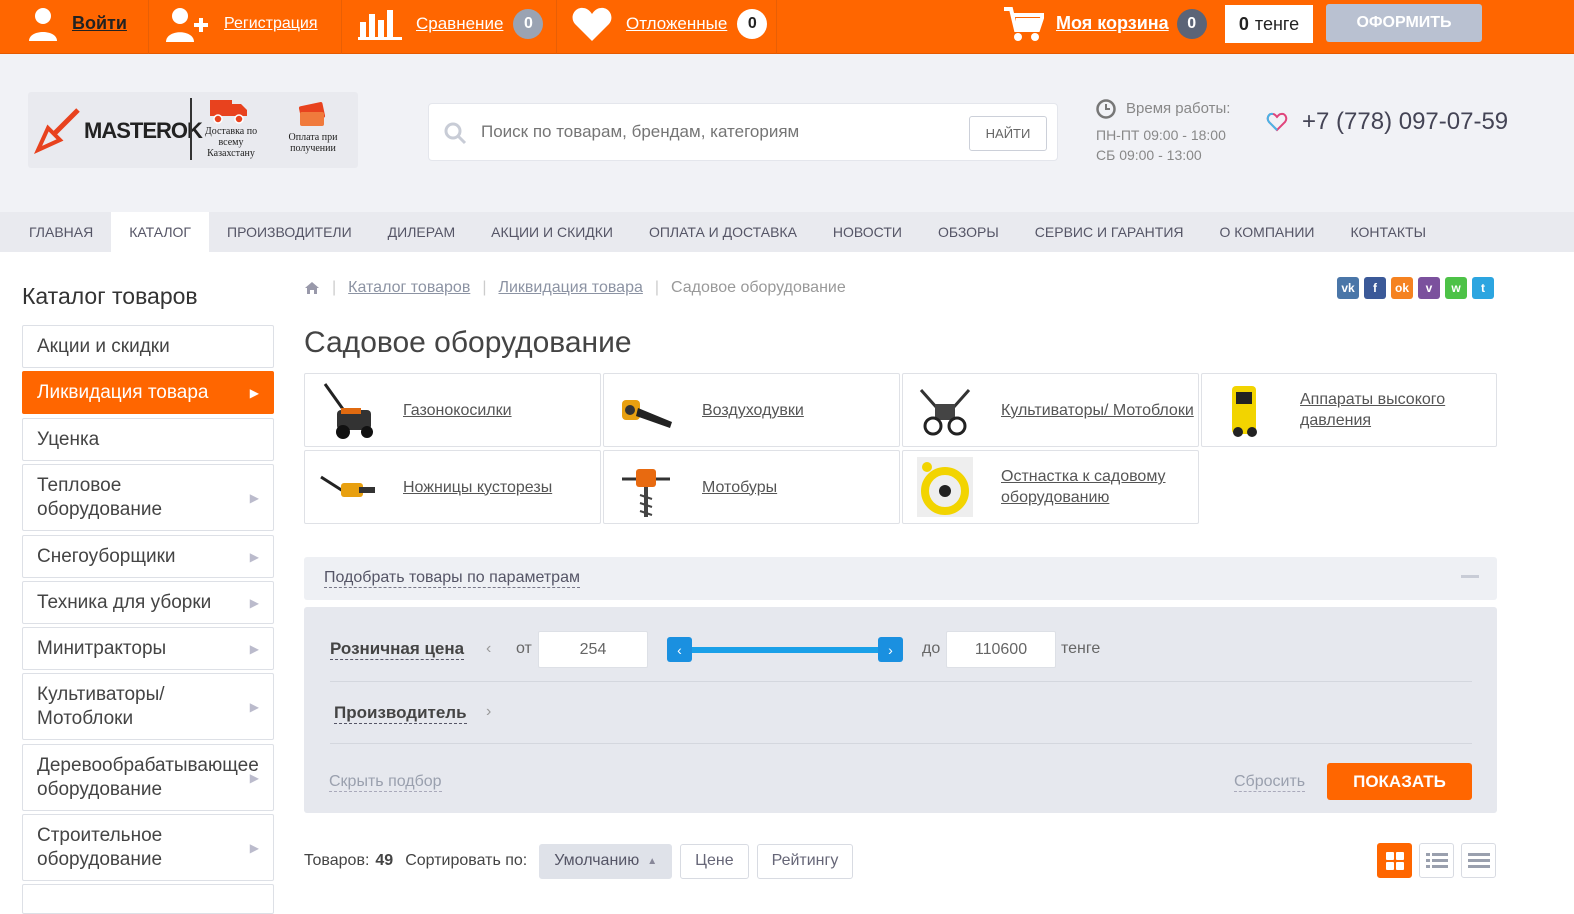 This screenshot has width=1574, height=914. I want to click on chevron-right-icon: ›, so click(488, 712).